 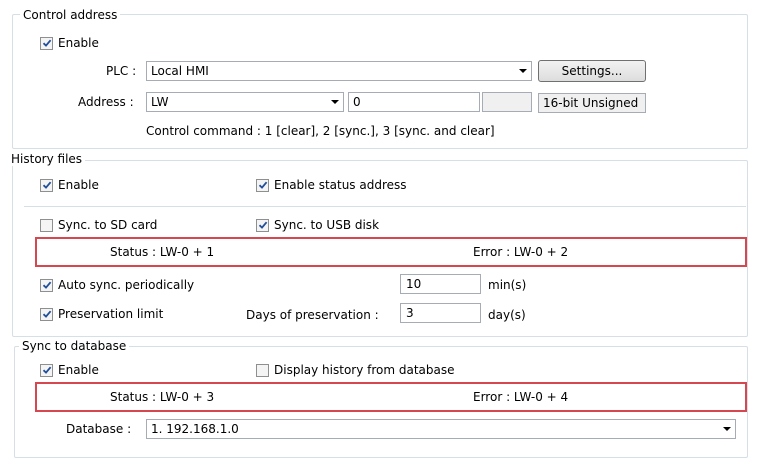 I want to click on address-readonly-field, so click(x=507, y=102).